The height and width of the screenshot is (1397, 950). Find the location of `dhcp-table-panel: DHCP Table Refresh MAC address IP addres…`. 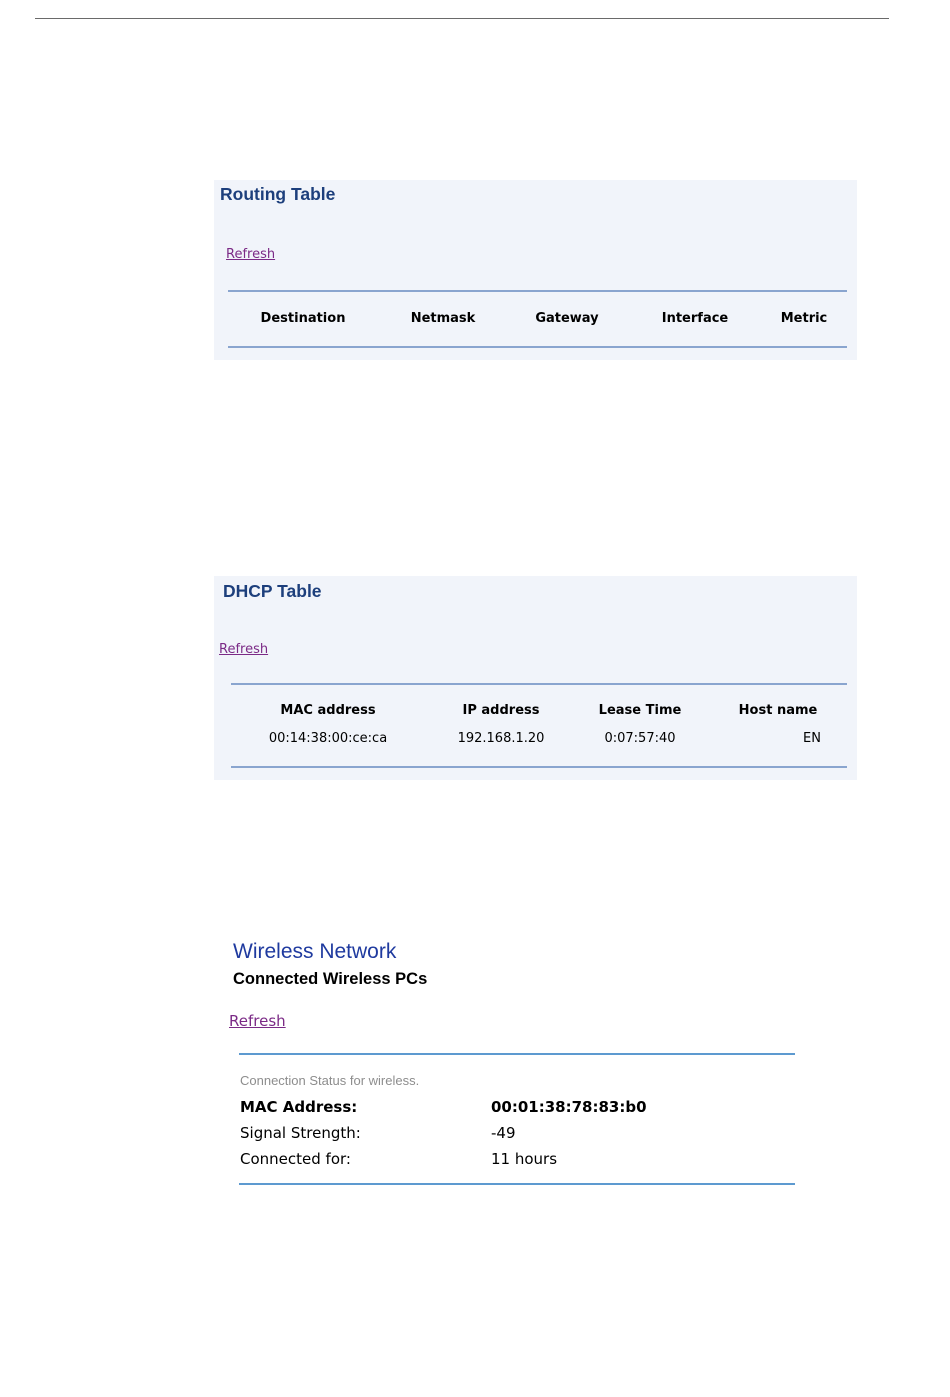

dhcp-table-panel: DHCP Table Refresh MAC address IP addres… is located at coordinates (535, 678).